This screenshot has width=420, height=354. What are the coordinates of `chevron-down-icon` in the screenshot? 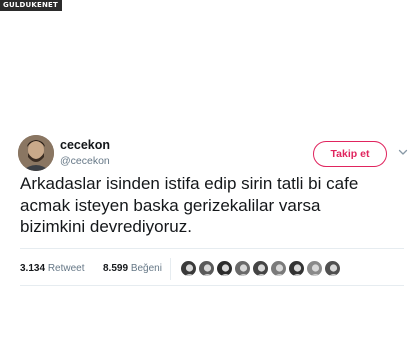 It's located at (403, 152).